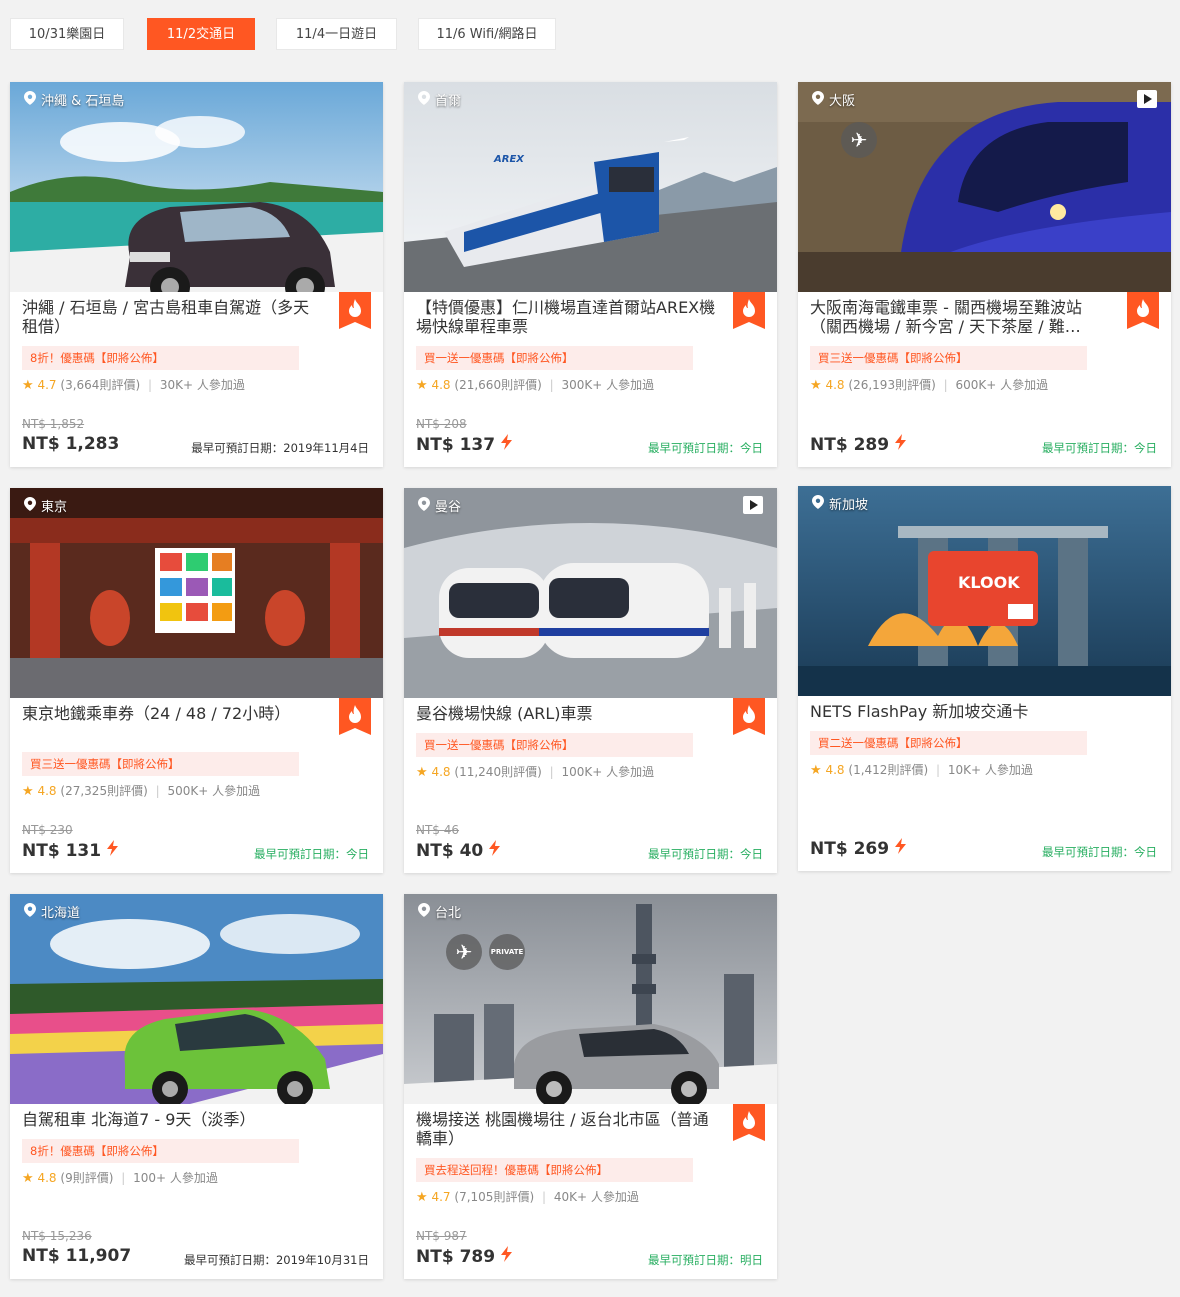  What do you see at coordinates (842, 101) in the screenshot?
I see `location-label: 大阪` at bounding box center [842, 101].